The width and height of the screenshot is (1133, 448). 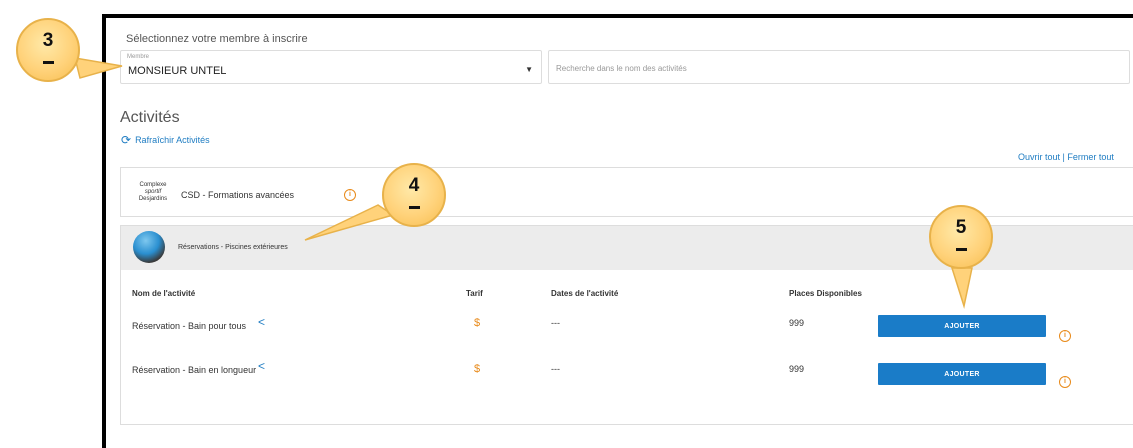 I want to click on member-select-label: Membre, so click(x=138, y=57).